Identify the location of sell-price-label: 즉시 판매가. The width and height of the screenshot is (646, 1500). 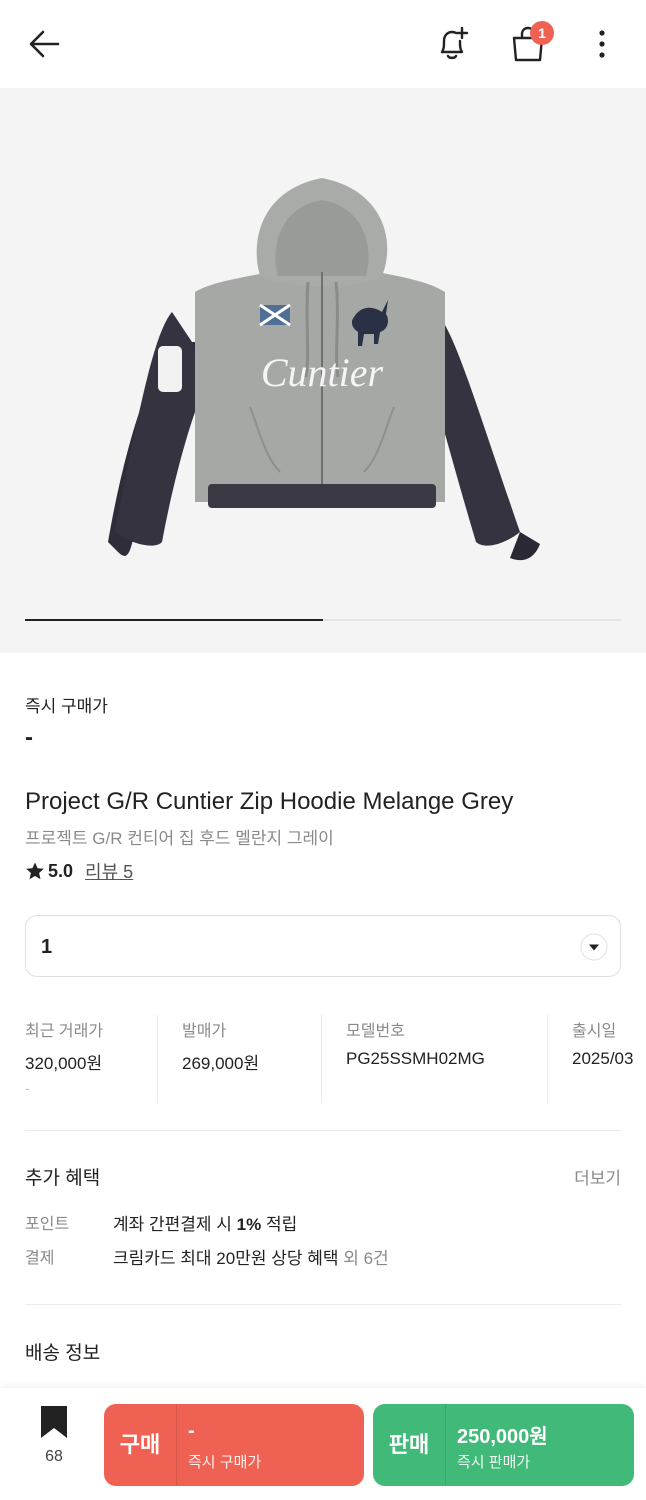
(494, 1462).